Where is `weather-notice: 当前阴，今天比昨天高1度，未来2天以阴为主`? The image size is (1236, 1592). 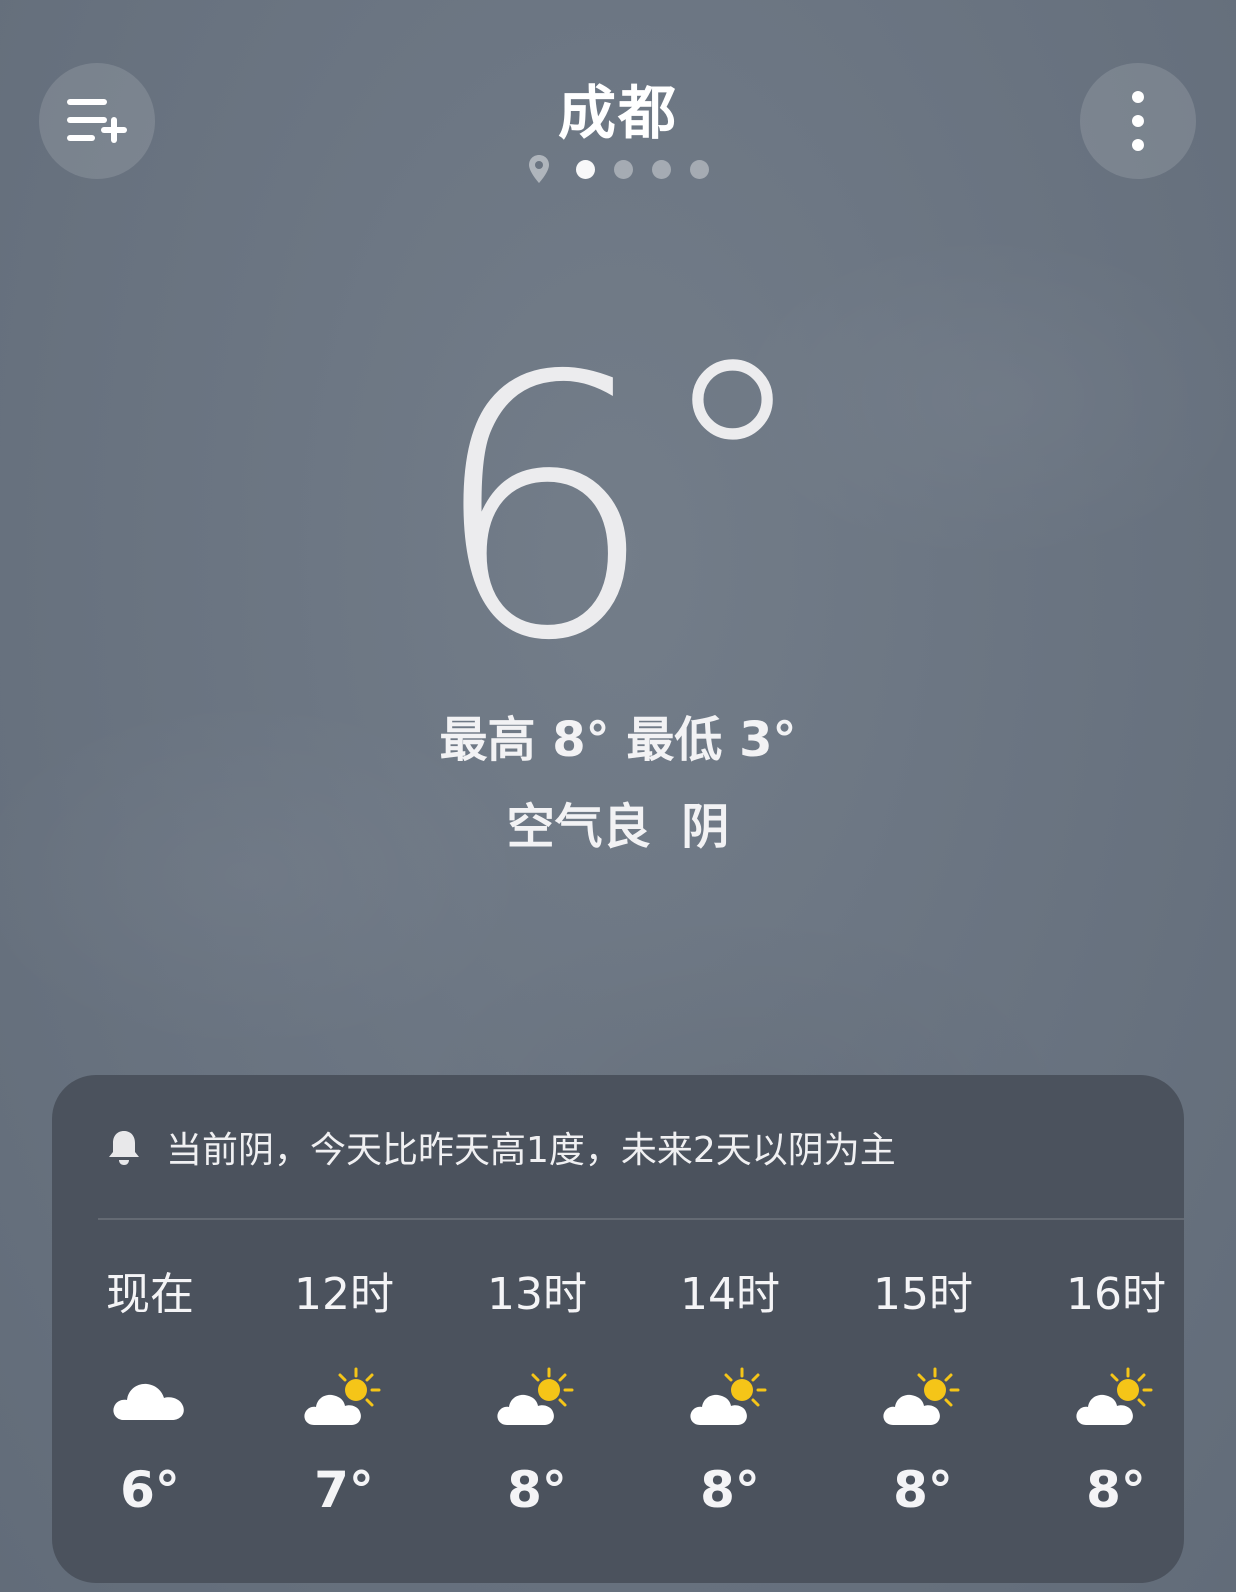
weather-notice: 当前阴，今天比昨天高1度，未来2天以阴为主 is located at coordinates (500, 1147).